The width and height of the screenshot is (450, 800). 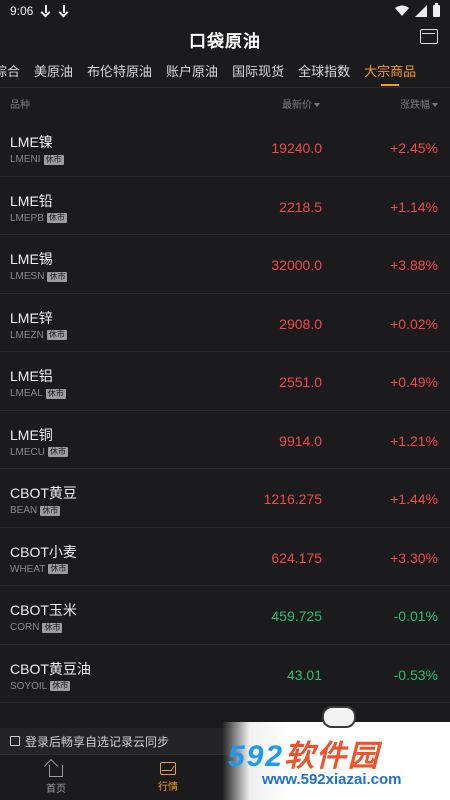 I want to click on watermark-logo: 592软件园, so click(x=304, y=753).